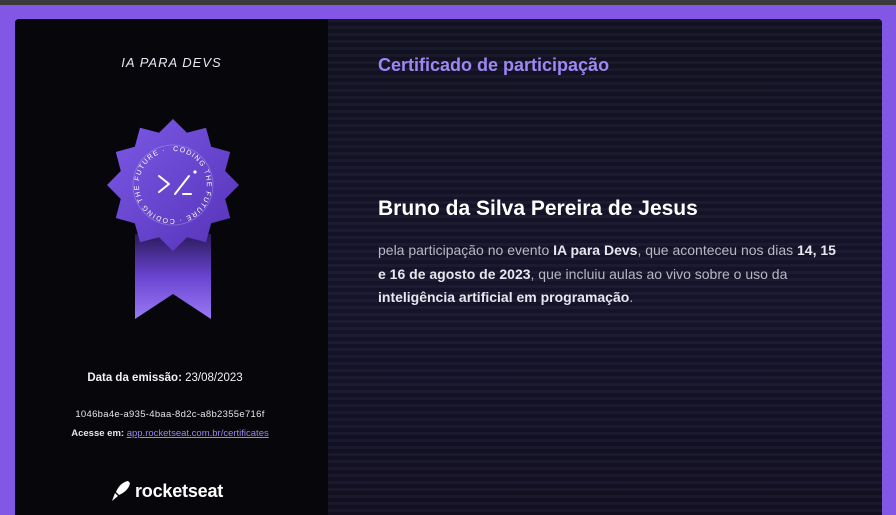 This screenshot has width=896, height=515. I want to click on access-label: Acesse em:, so click(98, 433).